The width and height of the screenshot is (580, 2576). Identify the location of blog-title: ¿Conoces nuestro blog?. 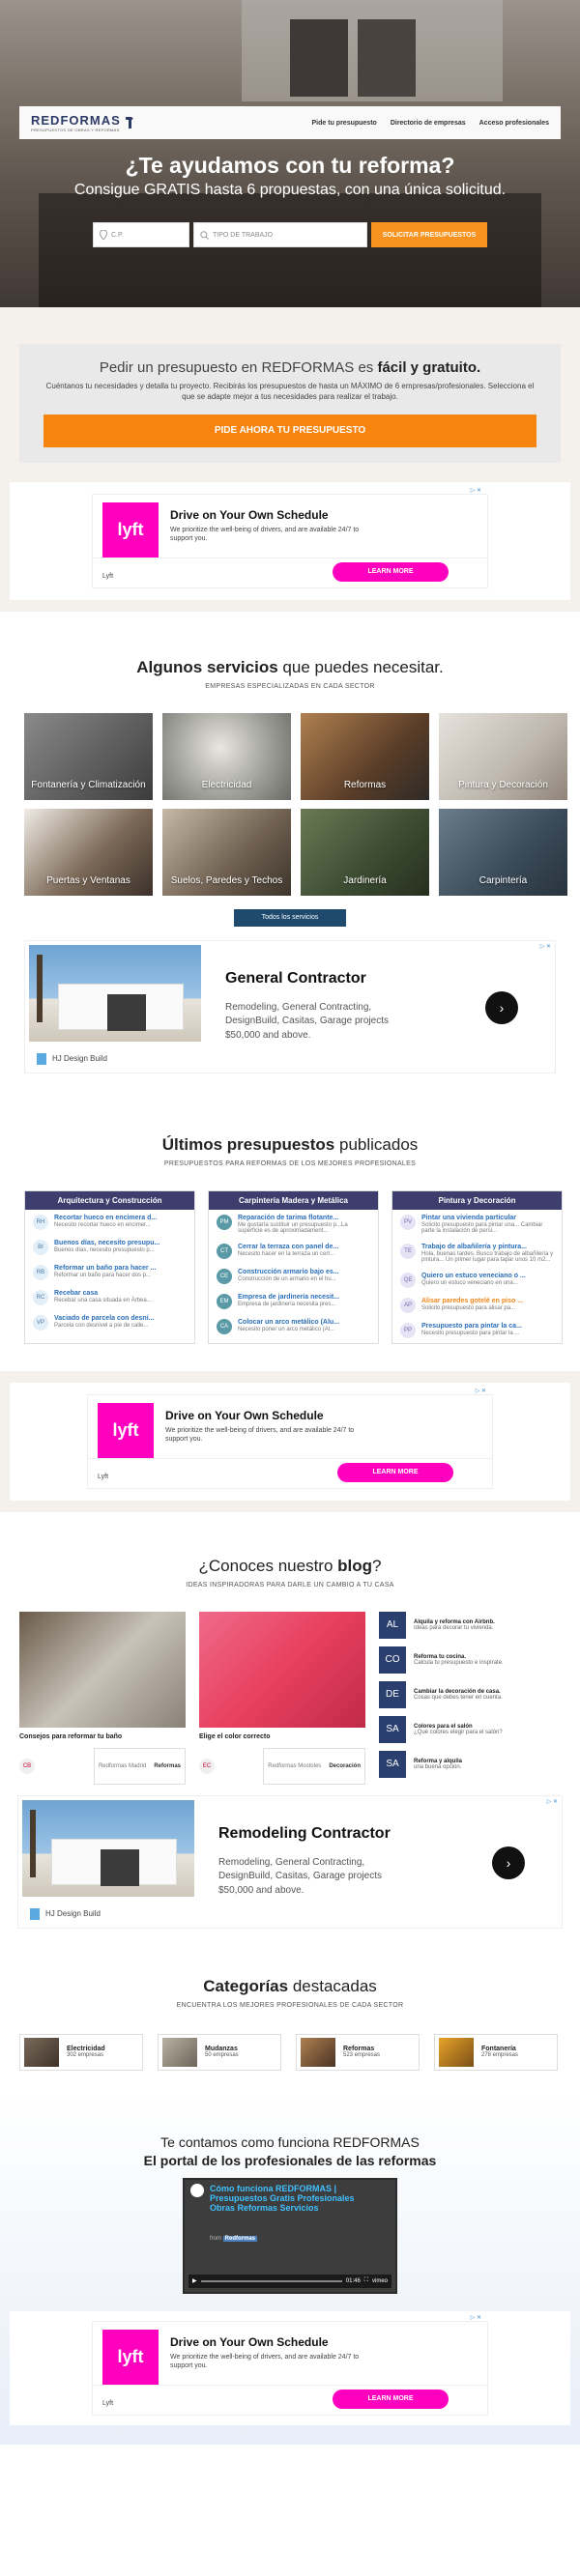
(290, 1566).